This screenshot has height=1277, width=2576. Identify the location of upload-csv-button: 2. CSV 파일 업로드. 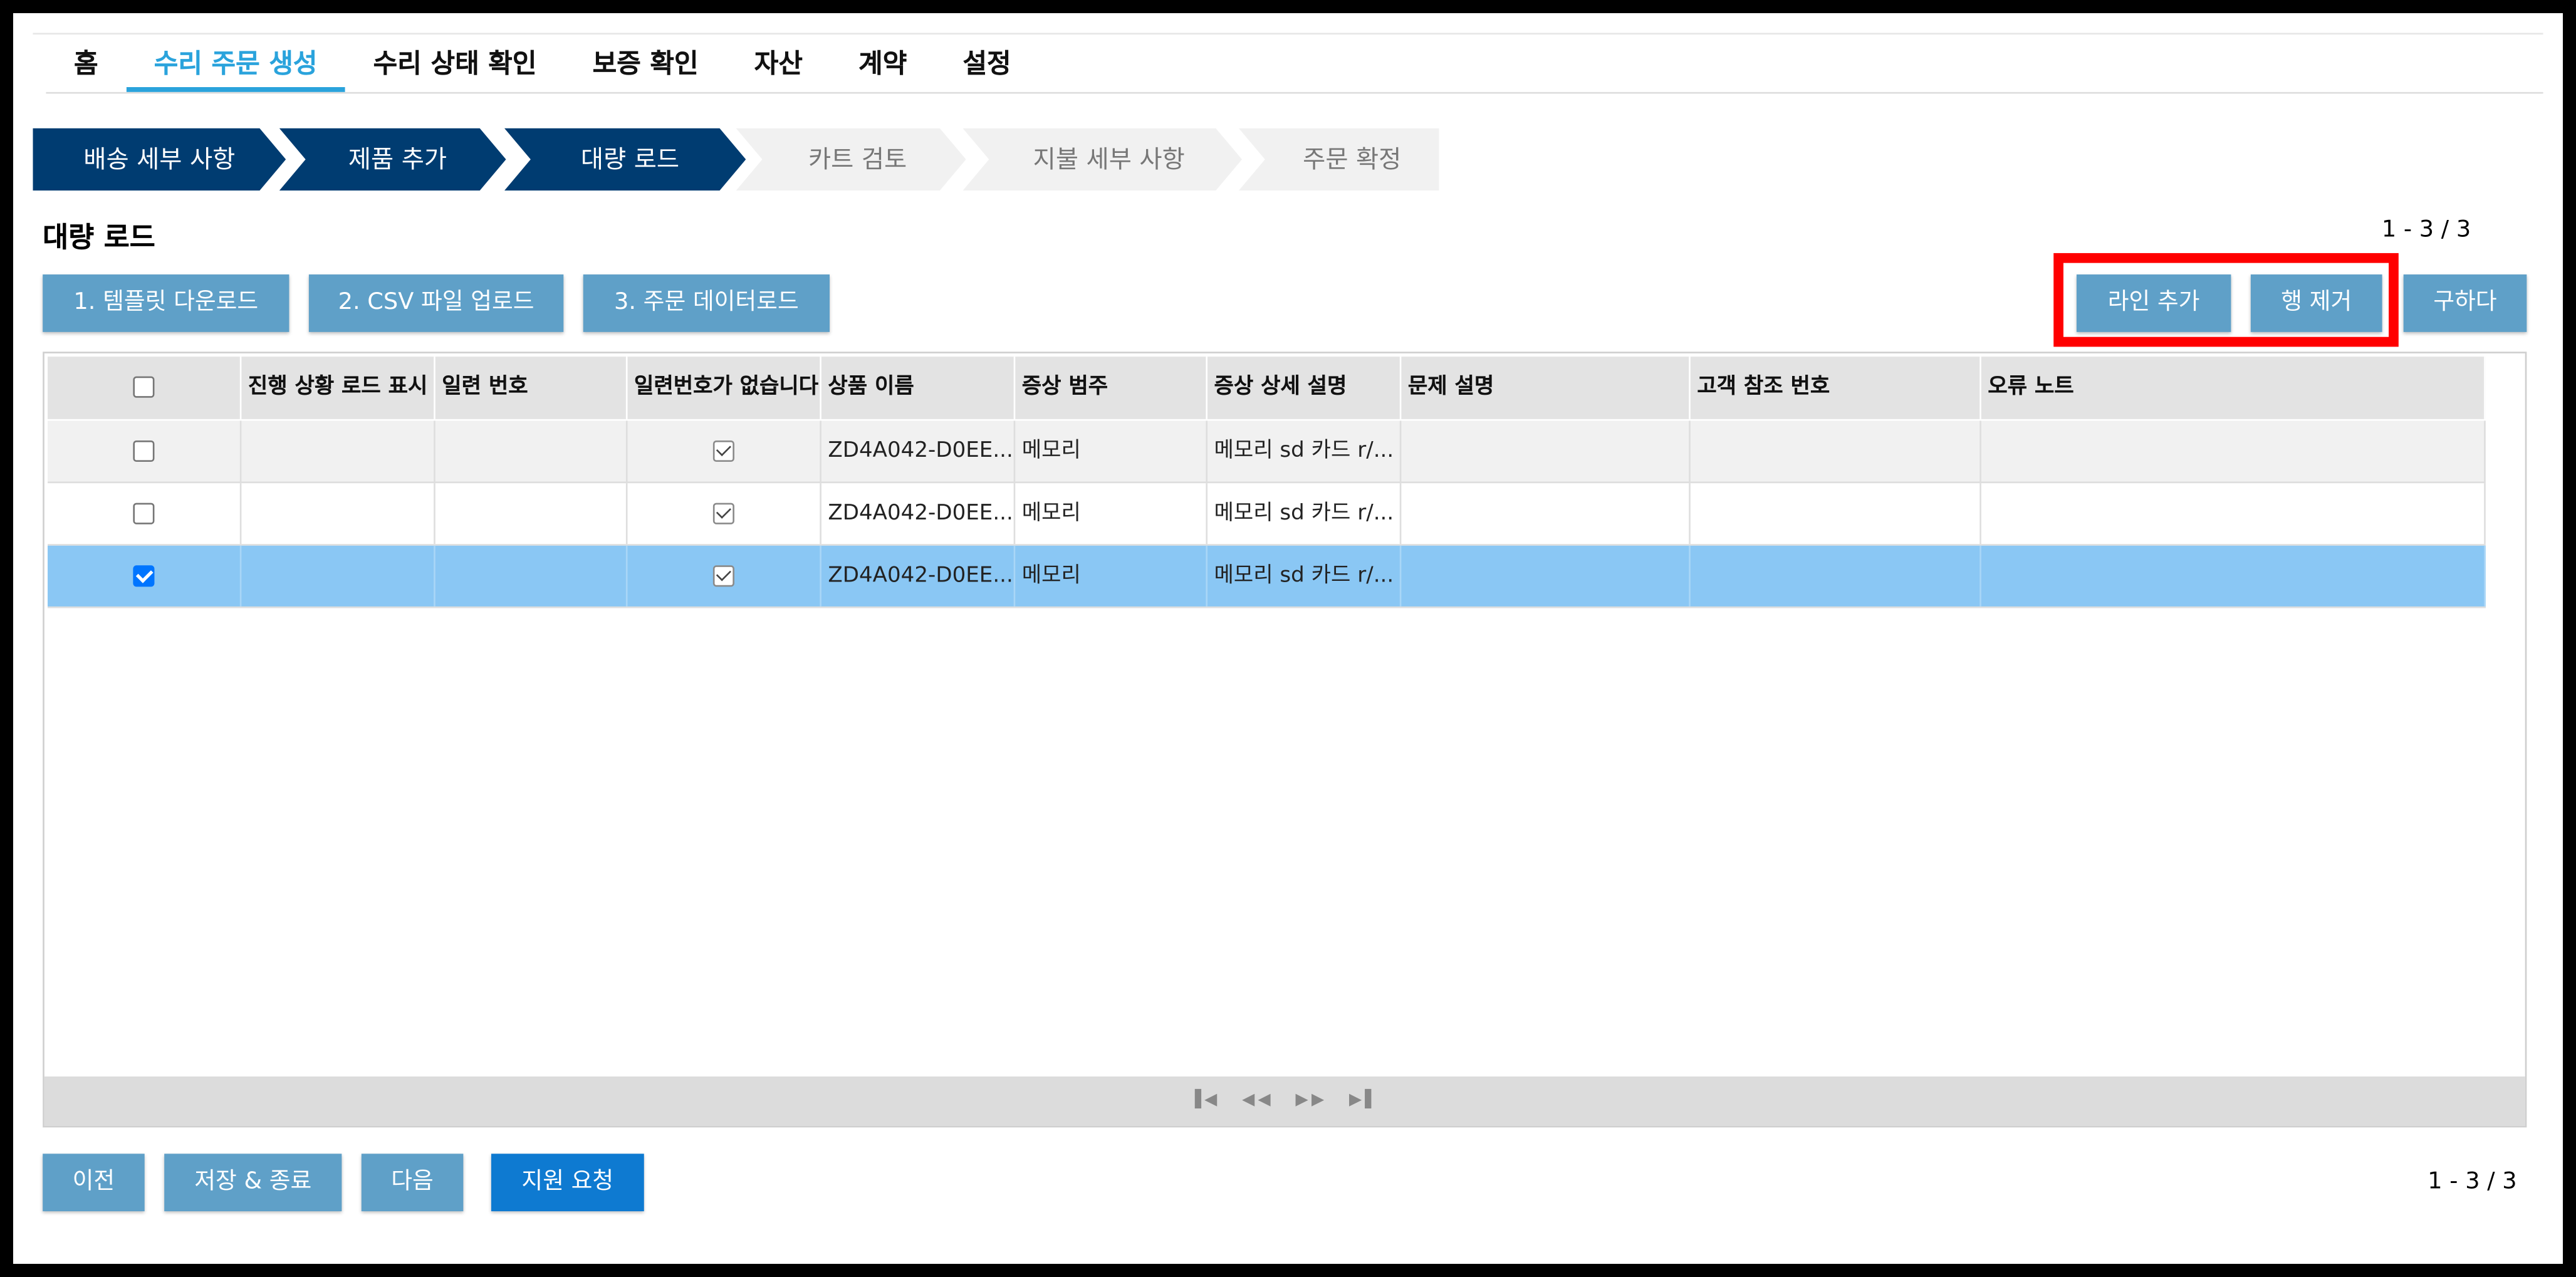
(436, 303).